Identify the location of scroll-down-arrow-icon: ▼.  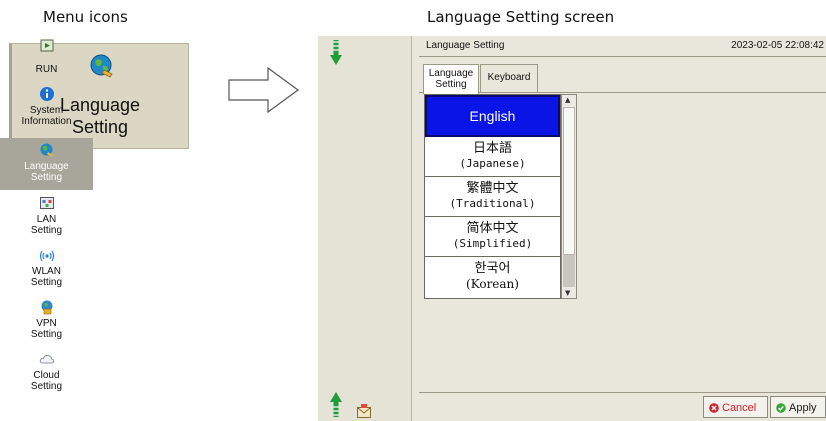
(567, 293).